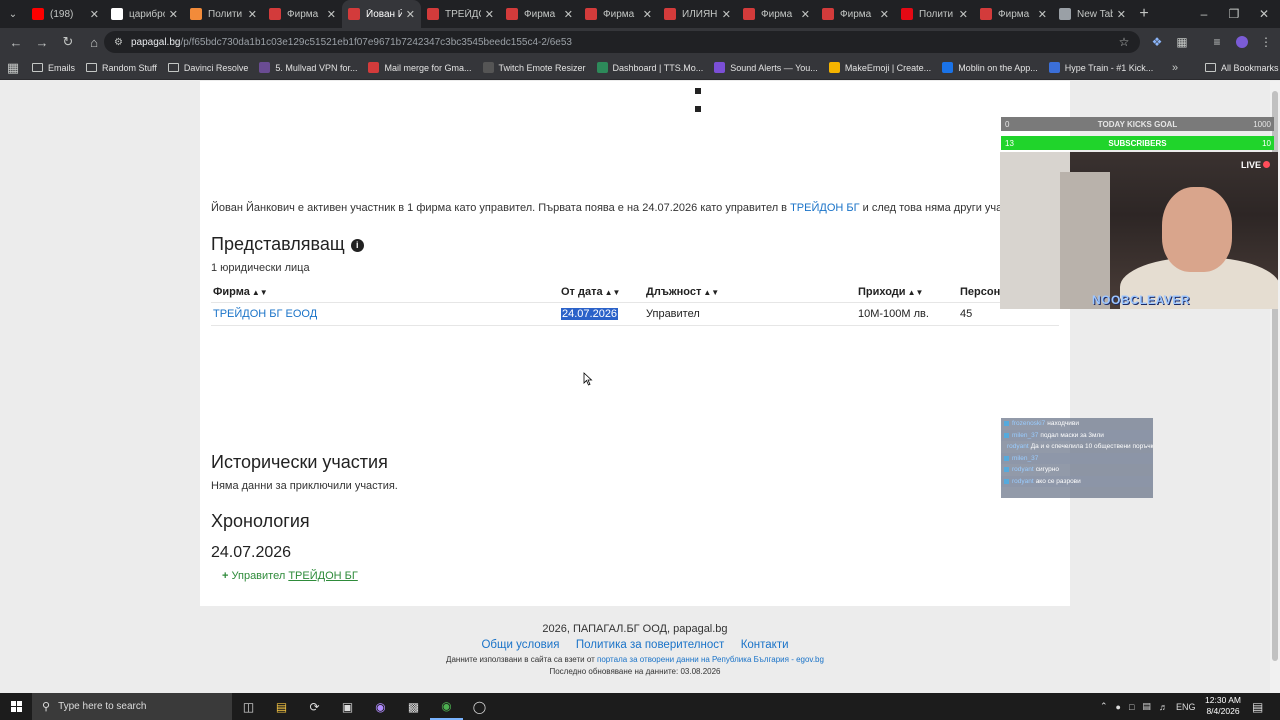 Image resolution: width=1280 pixels, height=720 pixels. Describe the element at coordinates (1058, 481) in the screenshot. I see `chat-text: ако се разрови` at that location.